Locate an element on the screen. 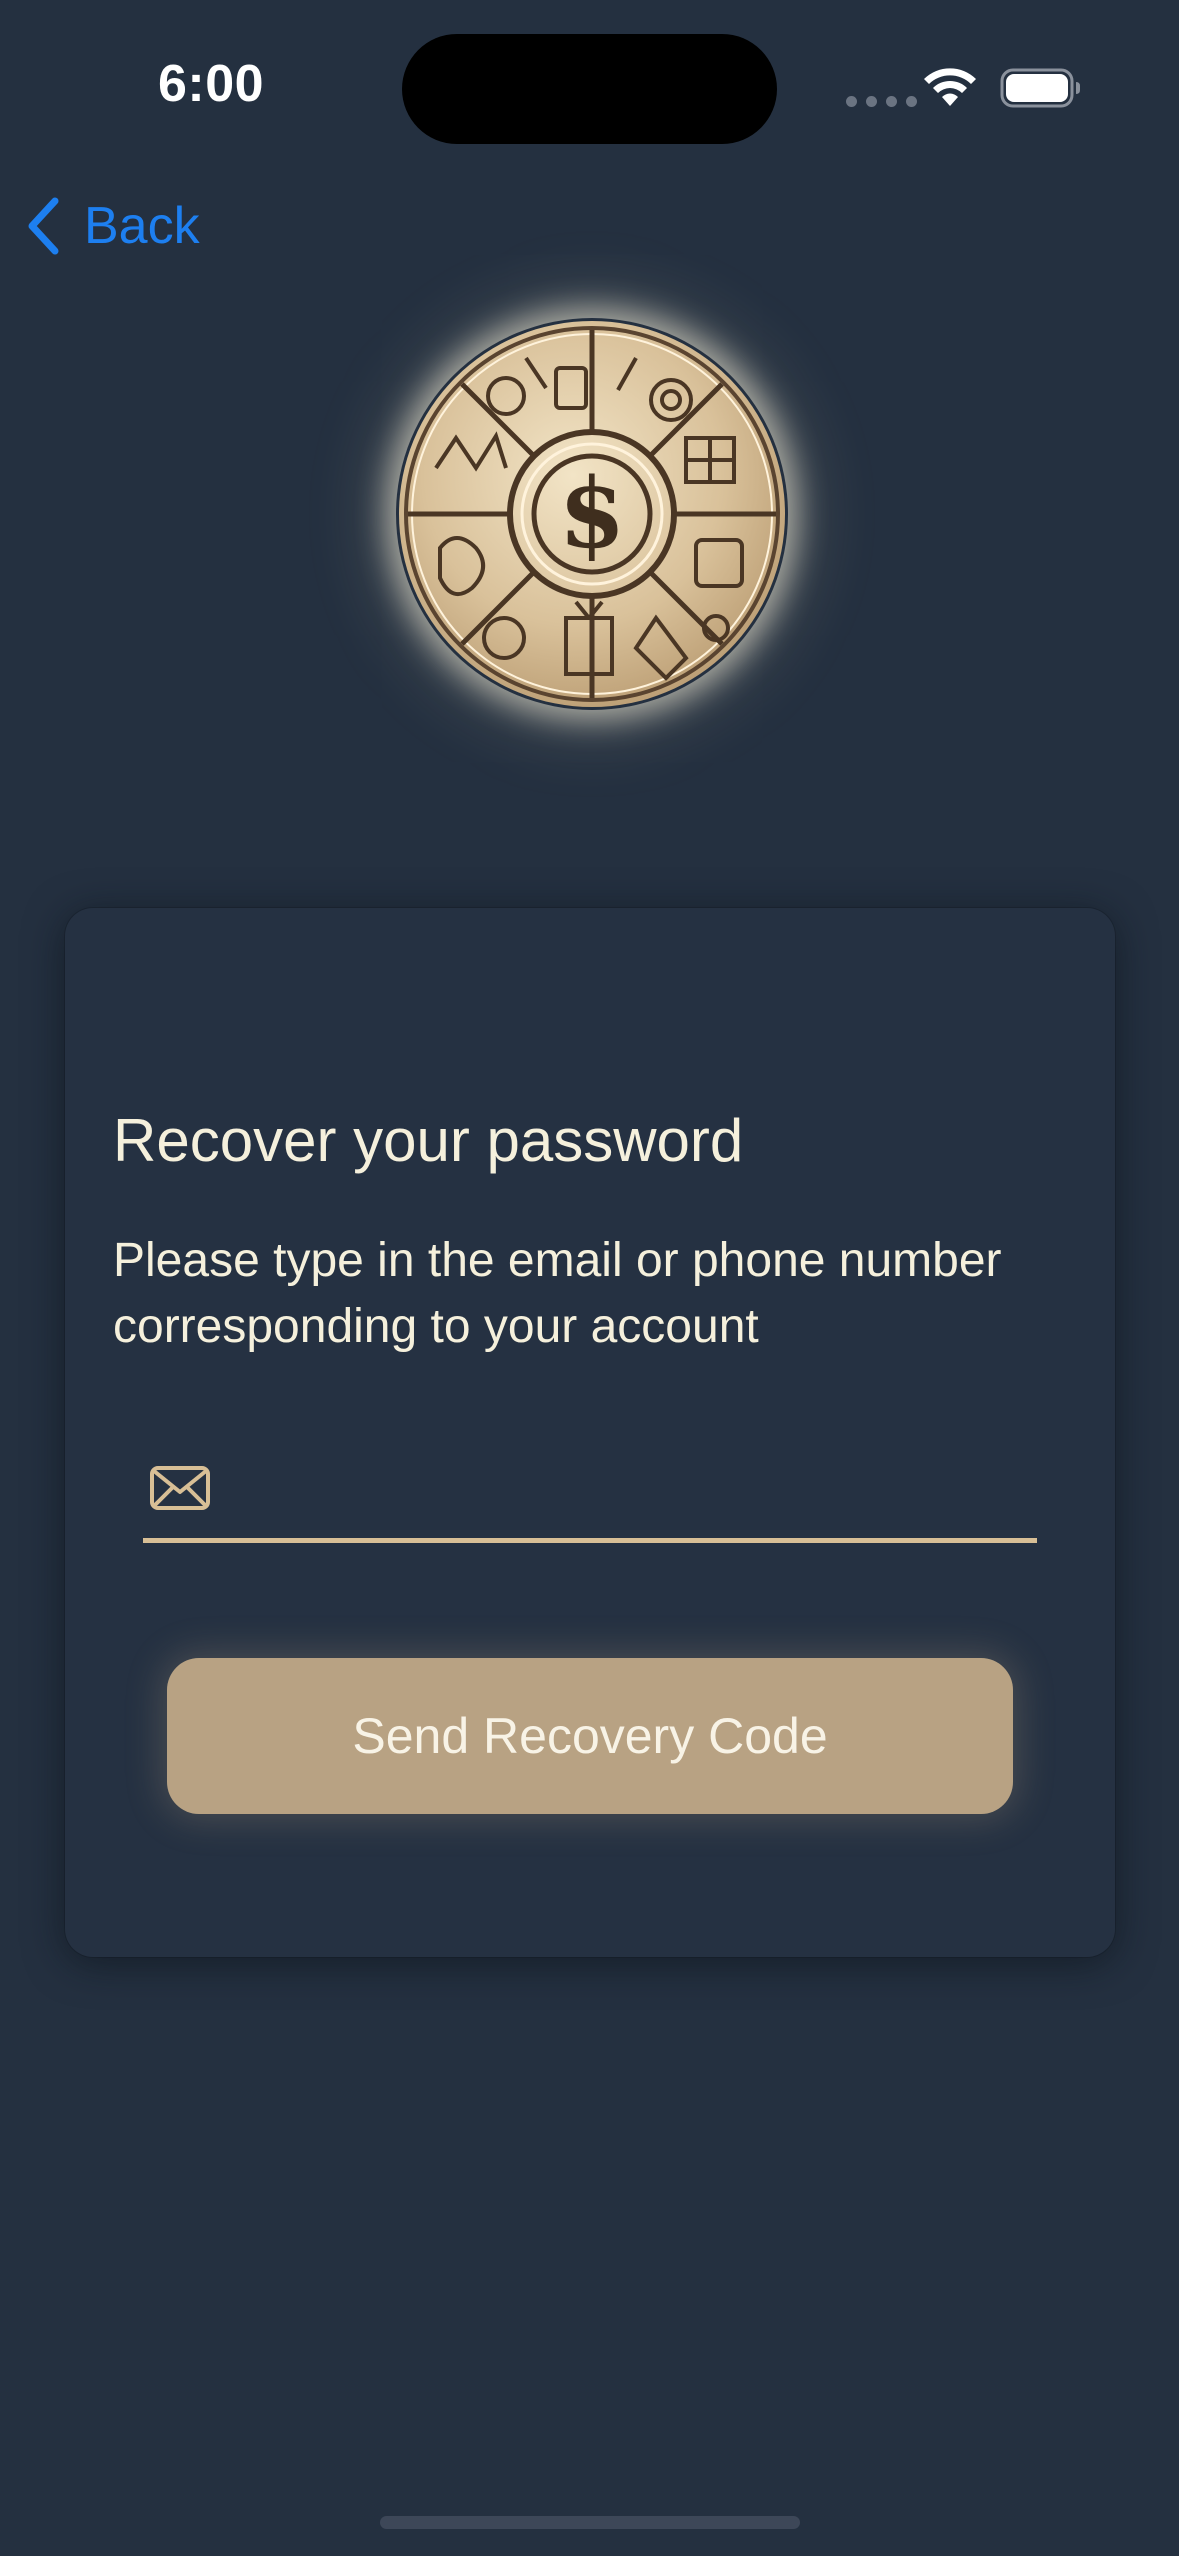 This screenshot has width=1179, height=2556. coin-emblem-icon: $ is located at coordinates (592, 514).